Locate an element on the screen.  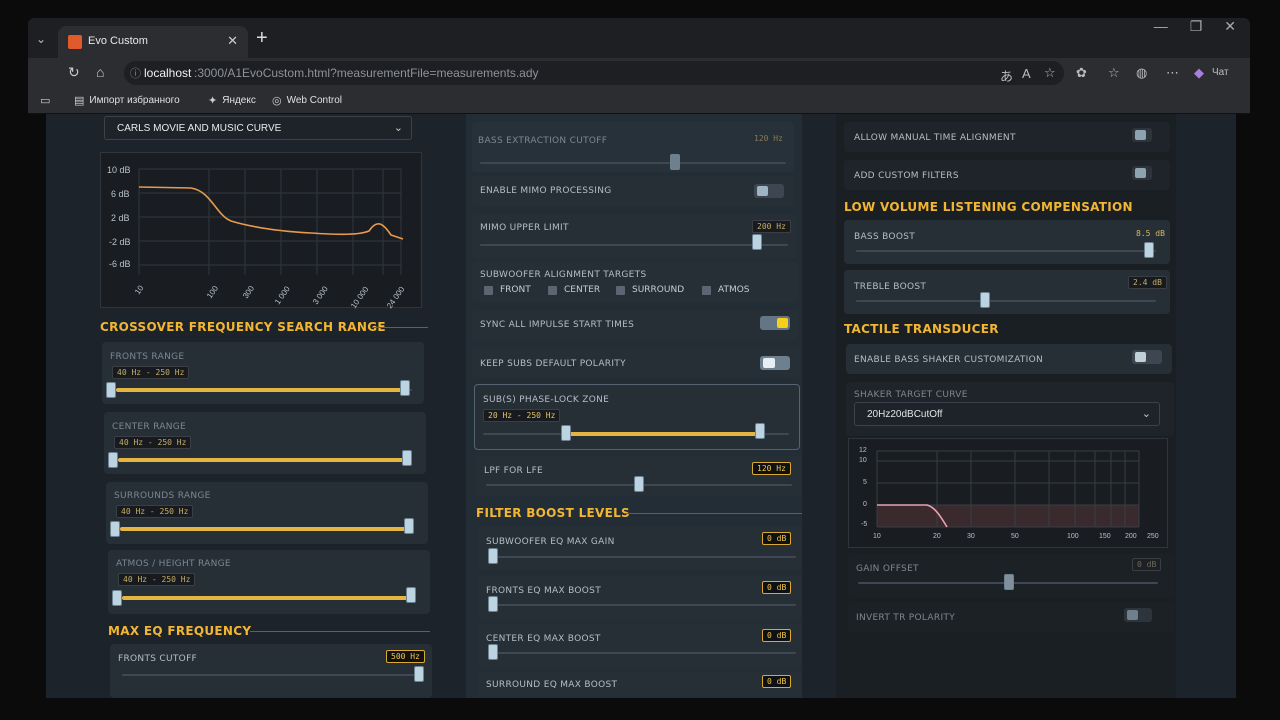
treble-boost-card: TREBLE BOOST 2.4 dB is located at coordinates (1007, 292).